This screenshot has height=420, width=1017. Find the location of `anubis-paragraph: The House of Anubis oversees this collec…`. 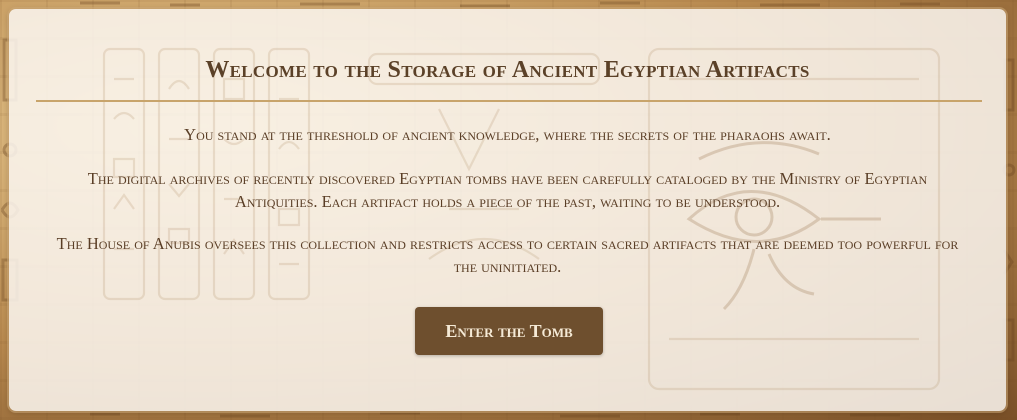

anubis-paragraph: The House of Anubis oversees this collec… is located at coordinates (507, 255).